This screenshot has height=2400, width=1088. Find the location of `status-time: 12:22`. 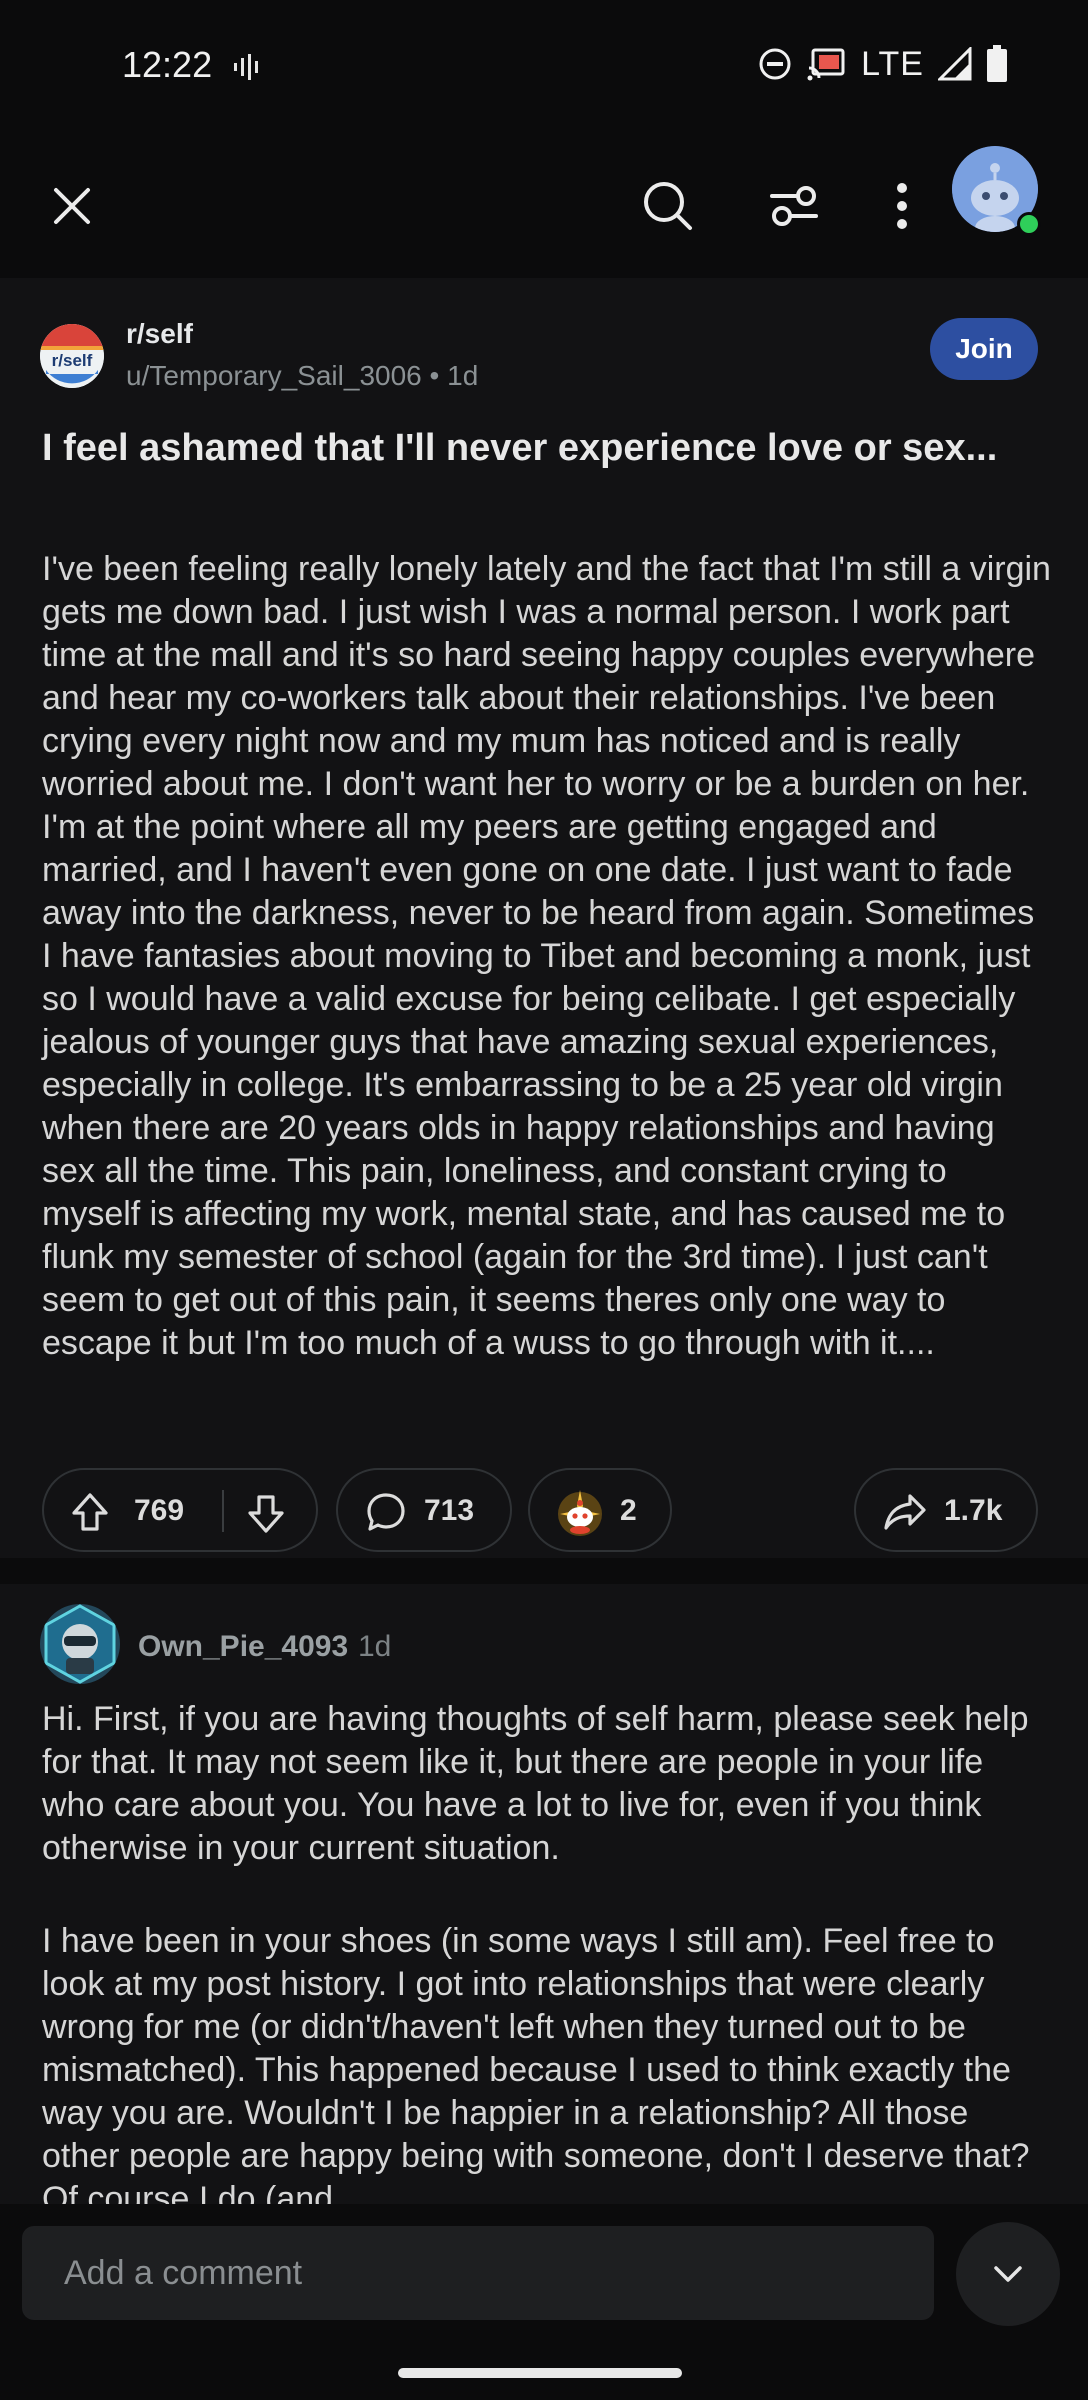

status-time: 12:22 is located at coordinates (167, 64).